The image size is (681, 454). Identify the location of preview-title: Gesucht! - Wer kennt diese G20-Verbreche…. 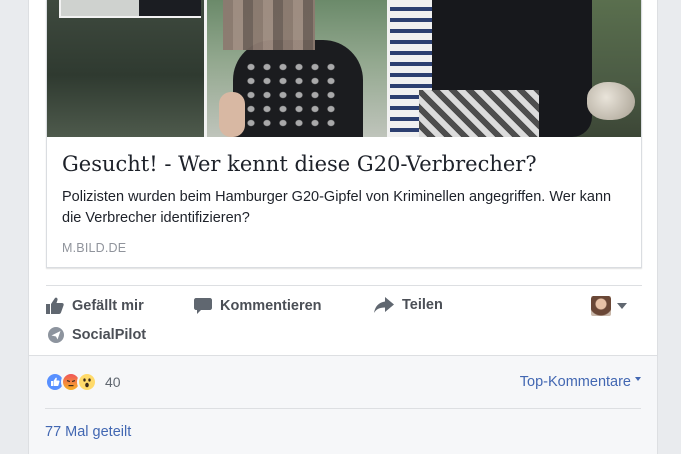
(299, 164).